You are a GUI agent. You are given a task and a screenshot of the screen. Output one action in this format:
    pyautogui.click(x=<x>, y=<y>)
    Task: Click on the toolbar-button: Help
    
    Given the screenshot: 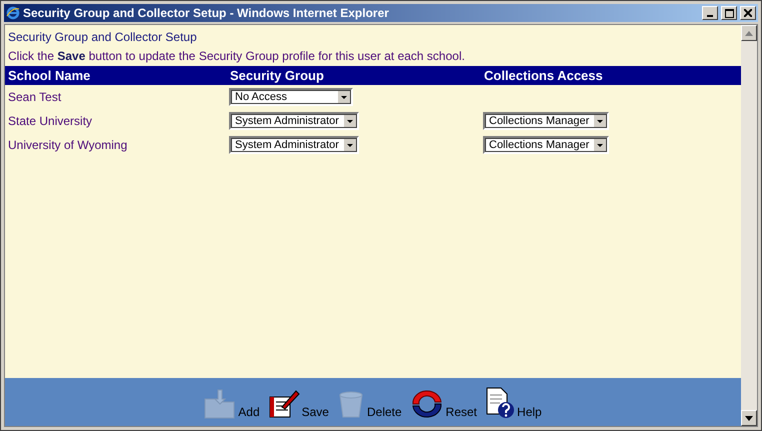 What is the action you would take?
    pyautogui.click(x=513, y=403)
    